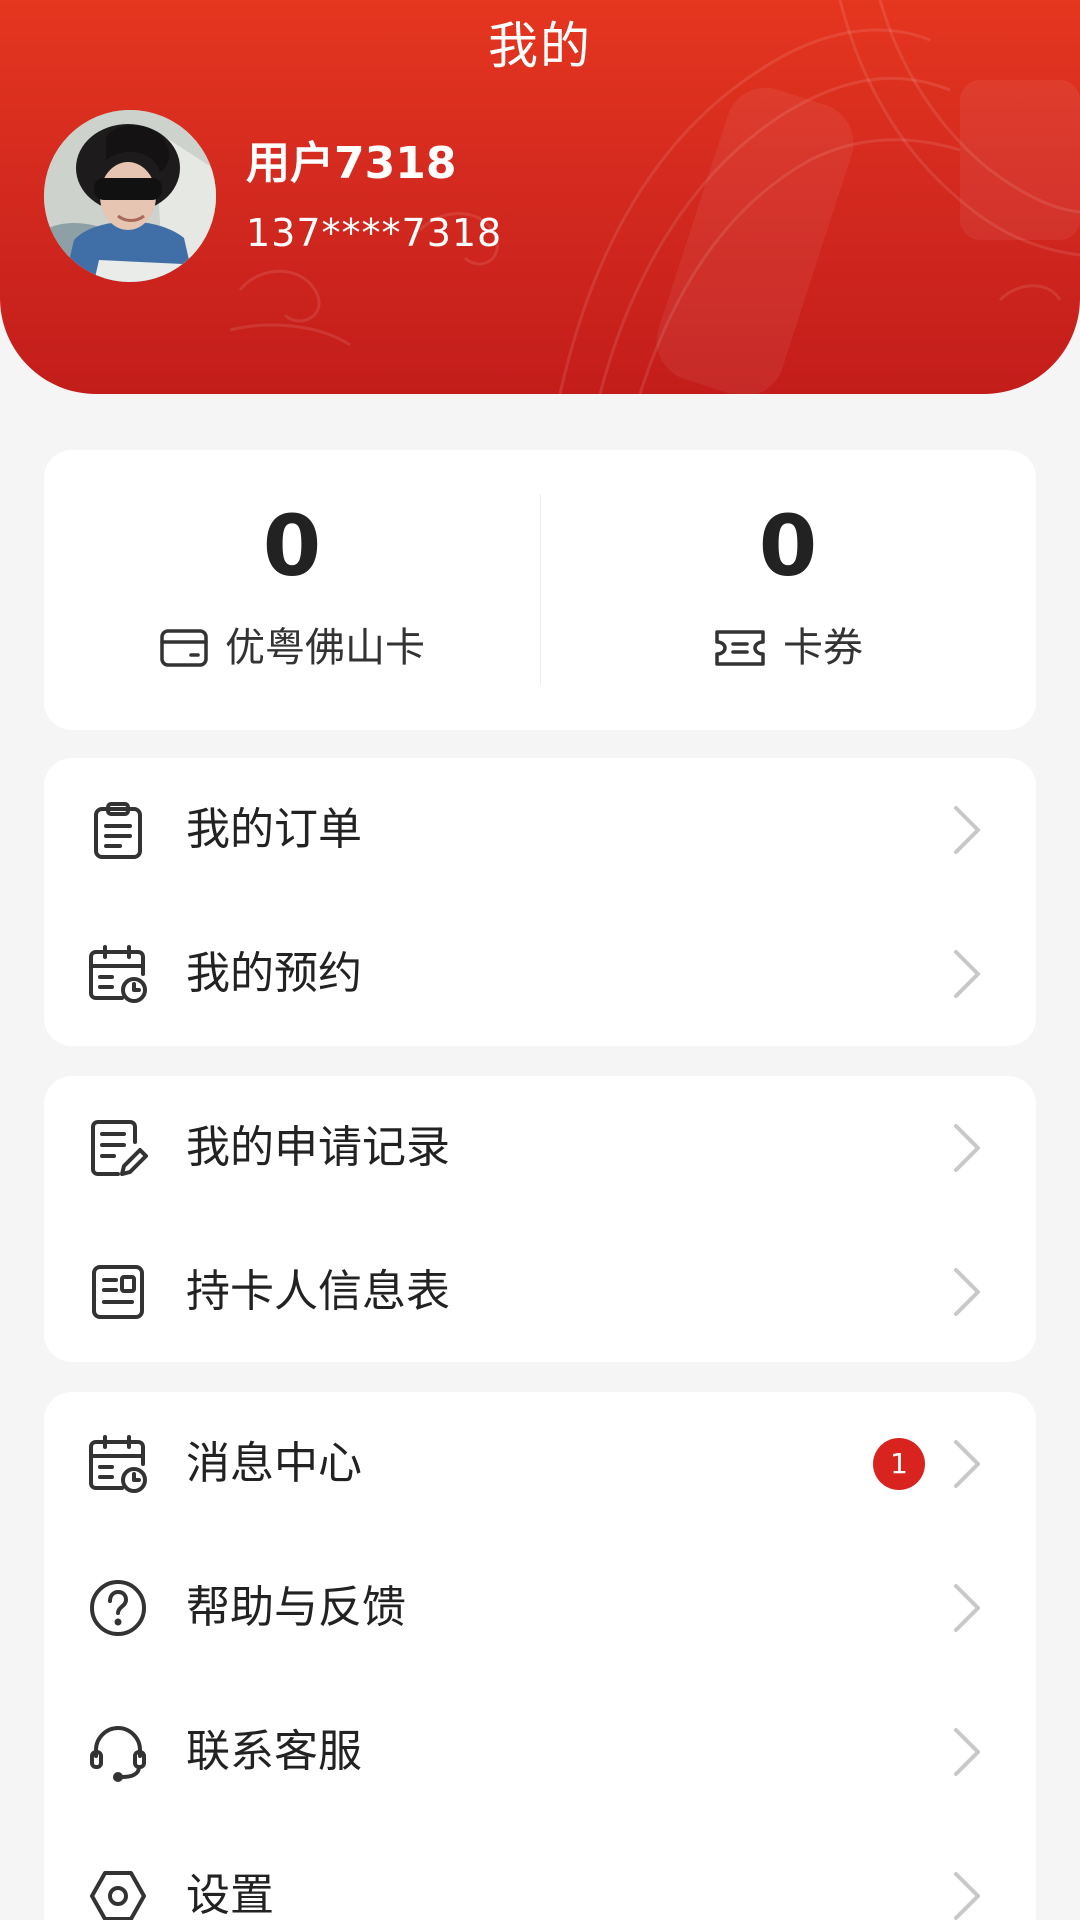 The image size is (1080, 1920). Describe the element at coordinates (351, 163) in the screenshot. I see `user-name: 用户7318` at that location.